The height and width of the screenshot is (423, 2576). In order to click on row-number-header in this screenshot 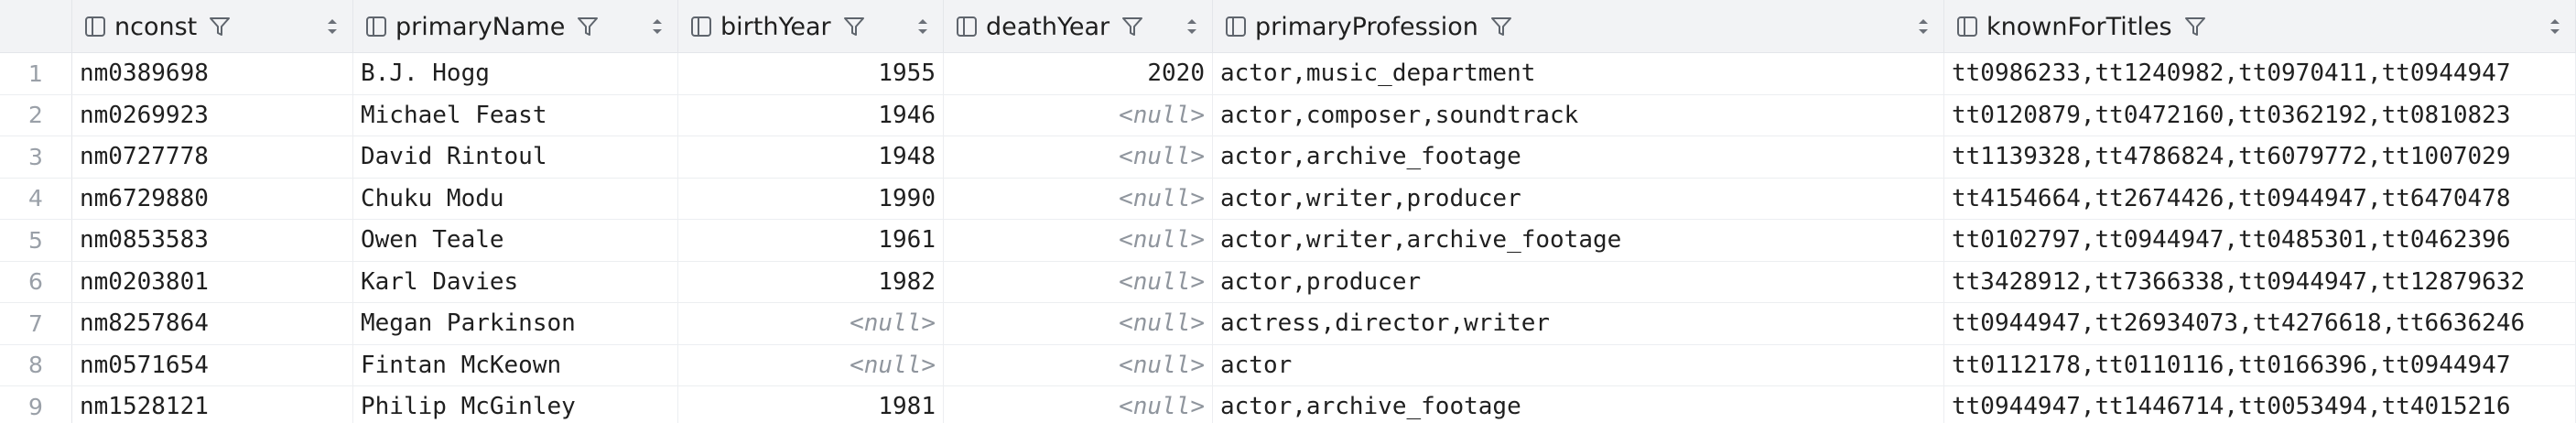, I will do `click(36, 26)`.